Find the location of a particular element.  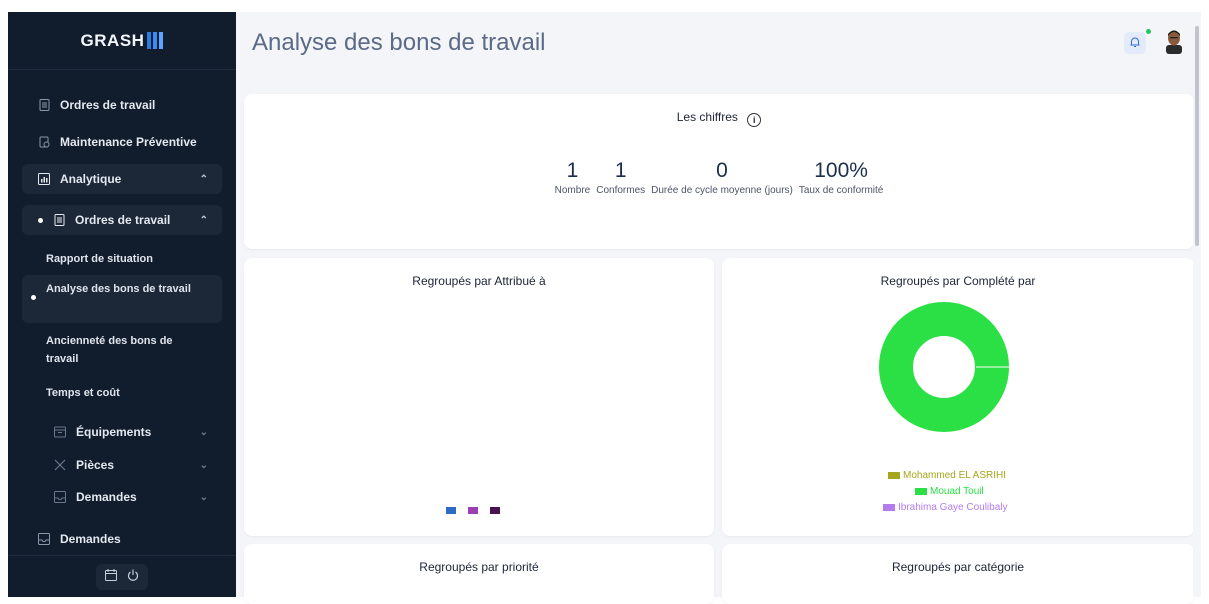

sidebar-item-label: Pièces is located at coordinates (95, 465).